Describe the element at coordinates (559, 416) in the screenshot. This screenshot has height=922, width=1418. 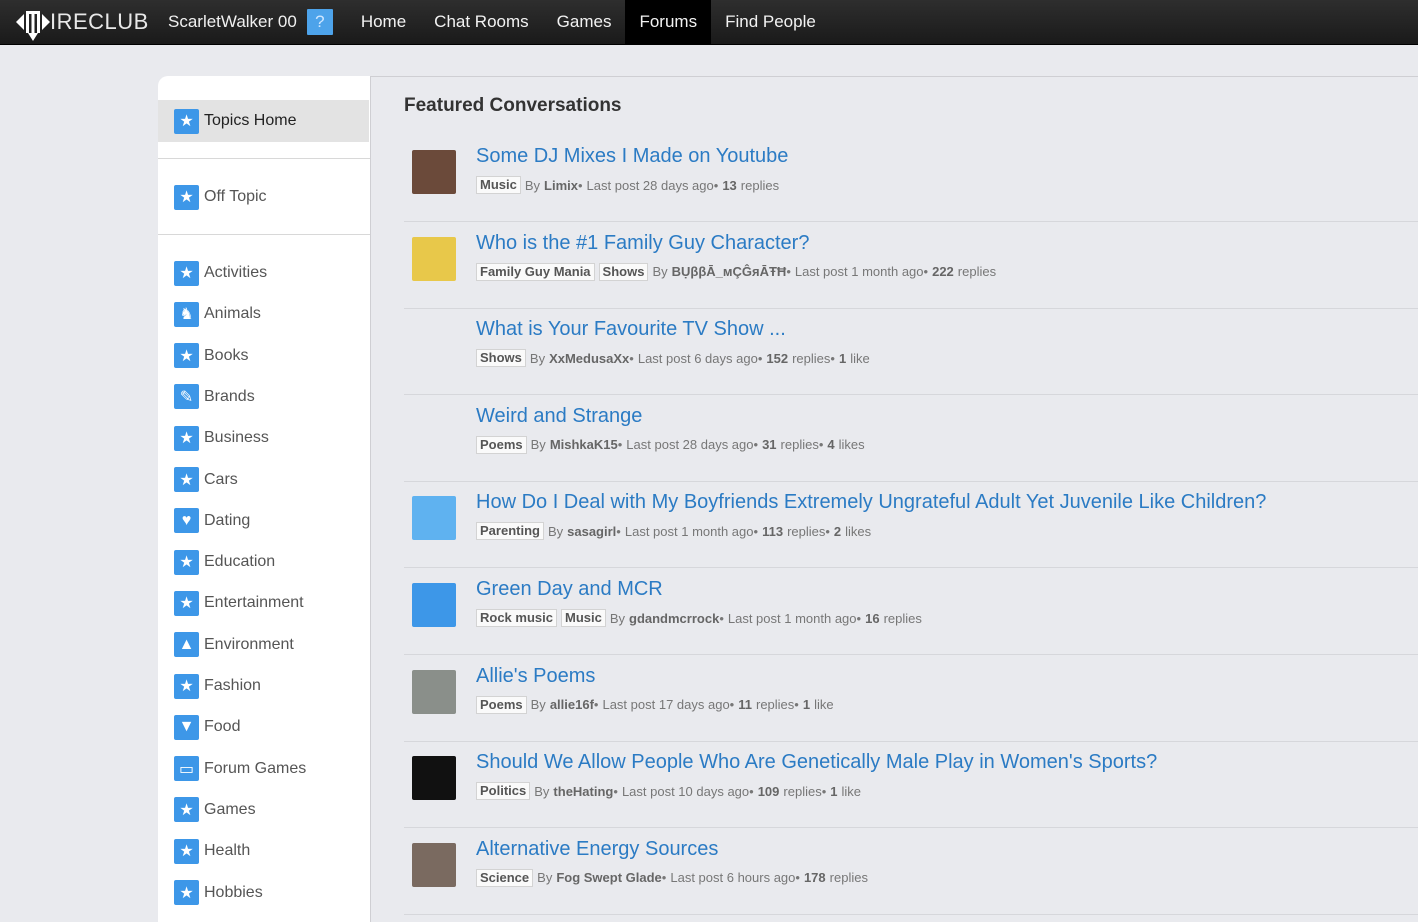
I see `thread-title-link: Weird and Strange` at that location.